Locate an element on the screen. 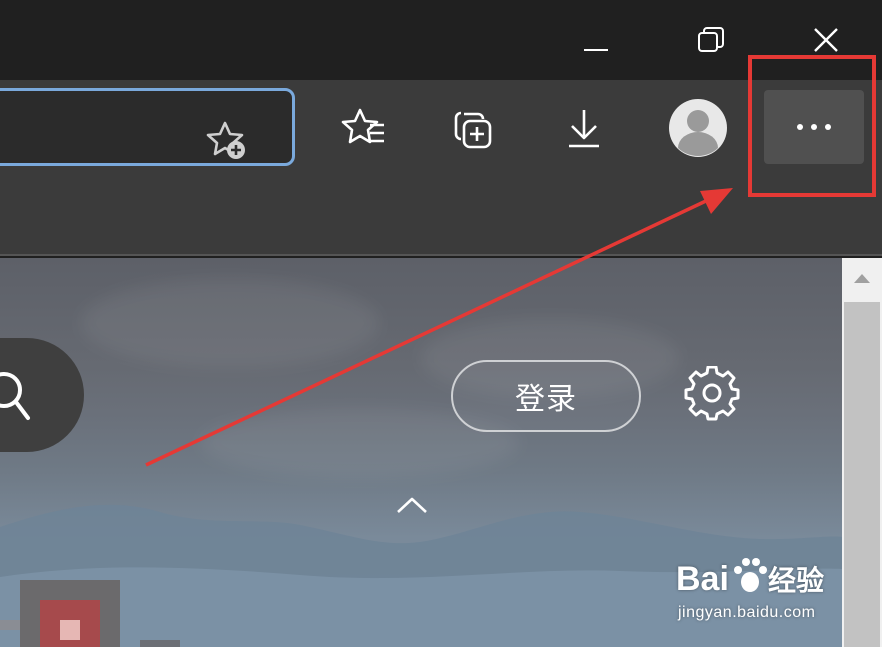  profile-button is located at coordinates (698, 128).